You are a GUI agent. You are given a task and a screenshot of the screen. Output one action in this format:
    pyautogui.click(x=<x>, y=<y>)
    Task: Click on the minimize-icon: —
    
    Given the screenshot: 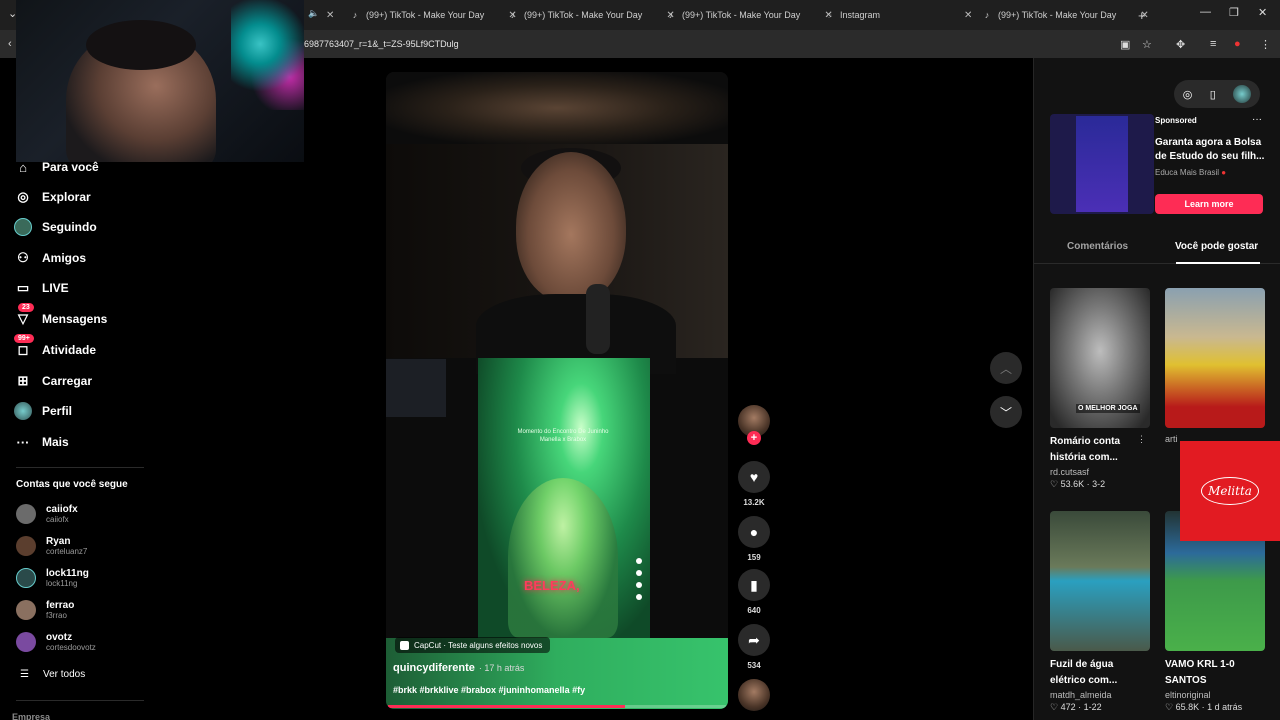 What is the action you would take?
    pyautogui.click(x=1205, y=12)
    